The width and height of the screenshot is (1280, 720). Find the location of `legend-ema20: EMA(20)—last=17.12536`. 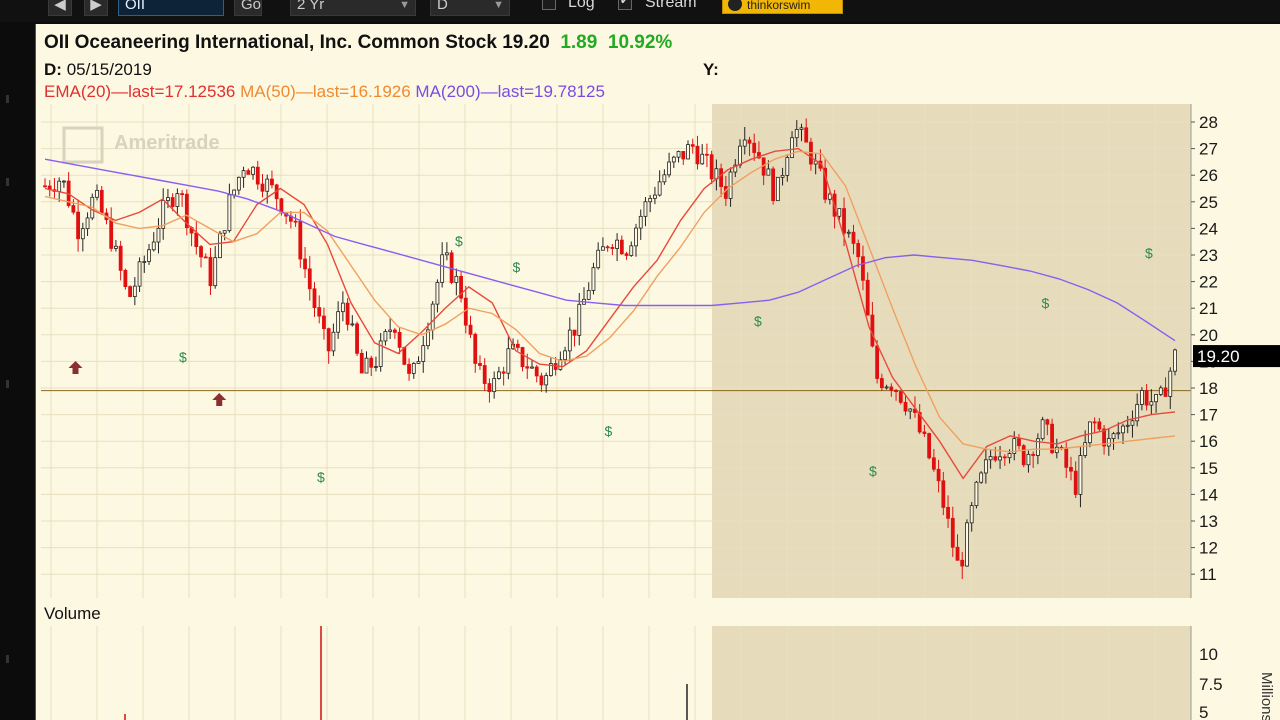

legend-ema20: EMA(20)—last=17.12536 is located at coordinates (139, 91).